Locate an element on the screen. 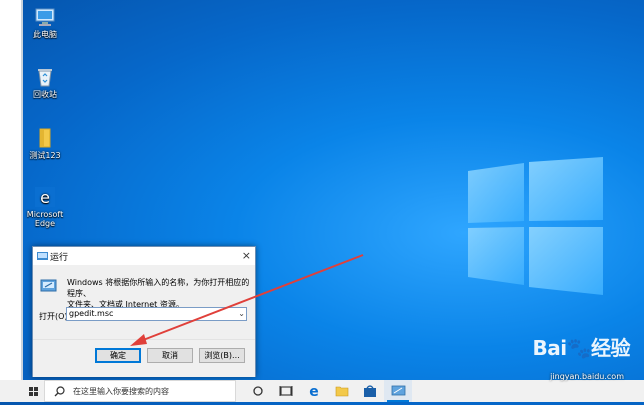 The height and width of the screenshot is (405, 644). windows-logo-wallpaper is located at coordinates (535, 226).